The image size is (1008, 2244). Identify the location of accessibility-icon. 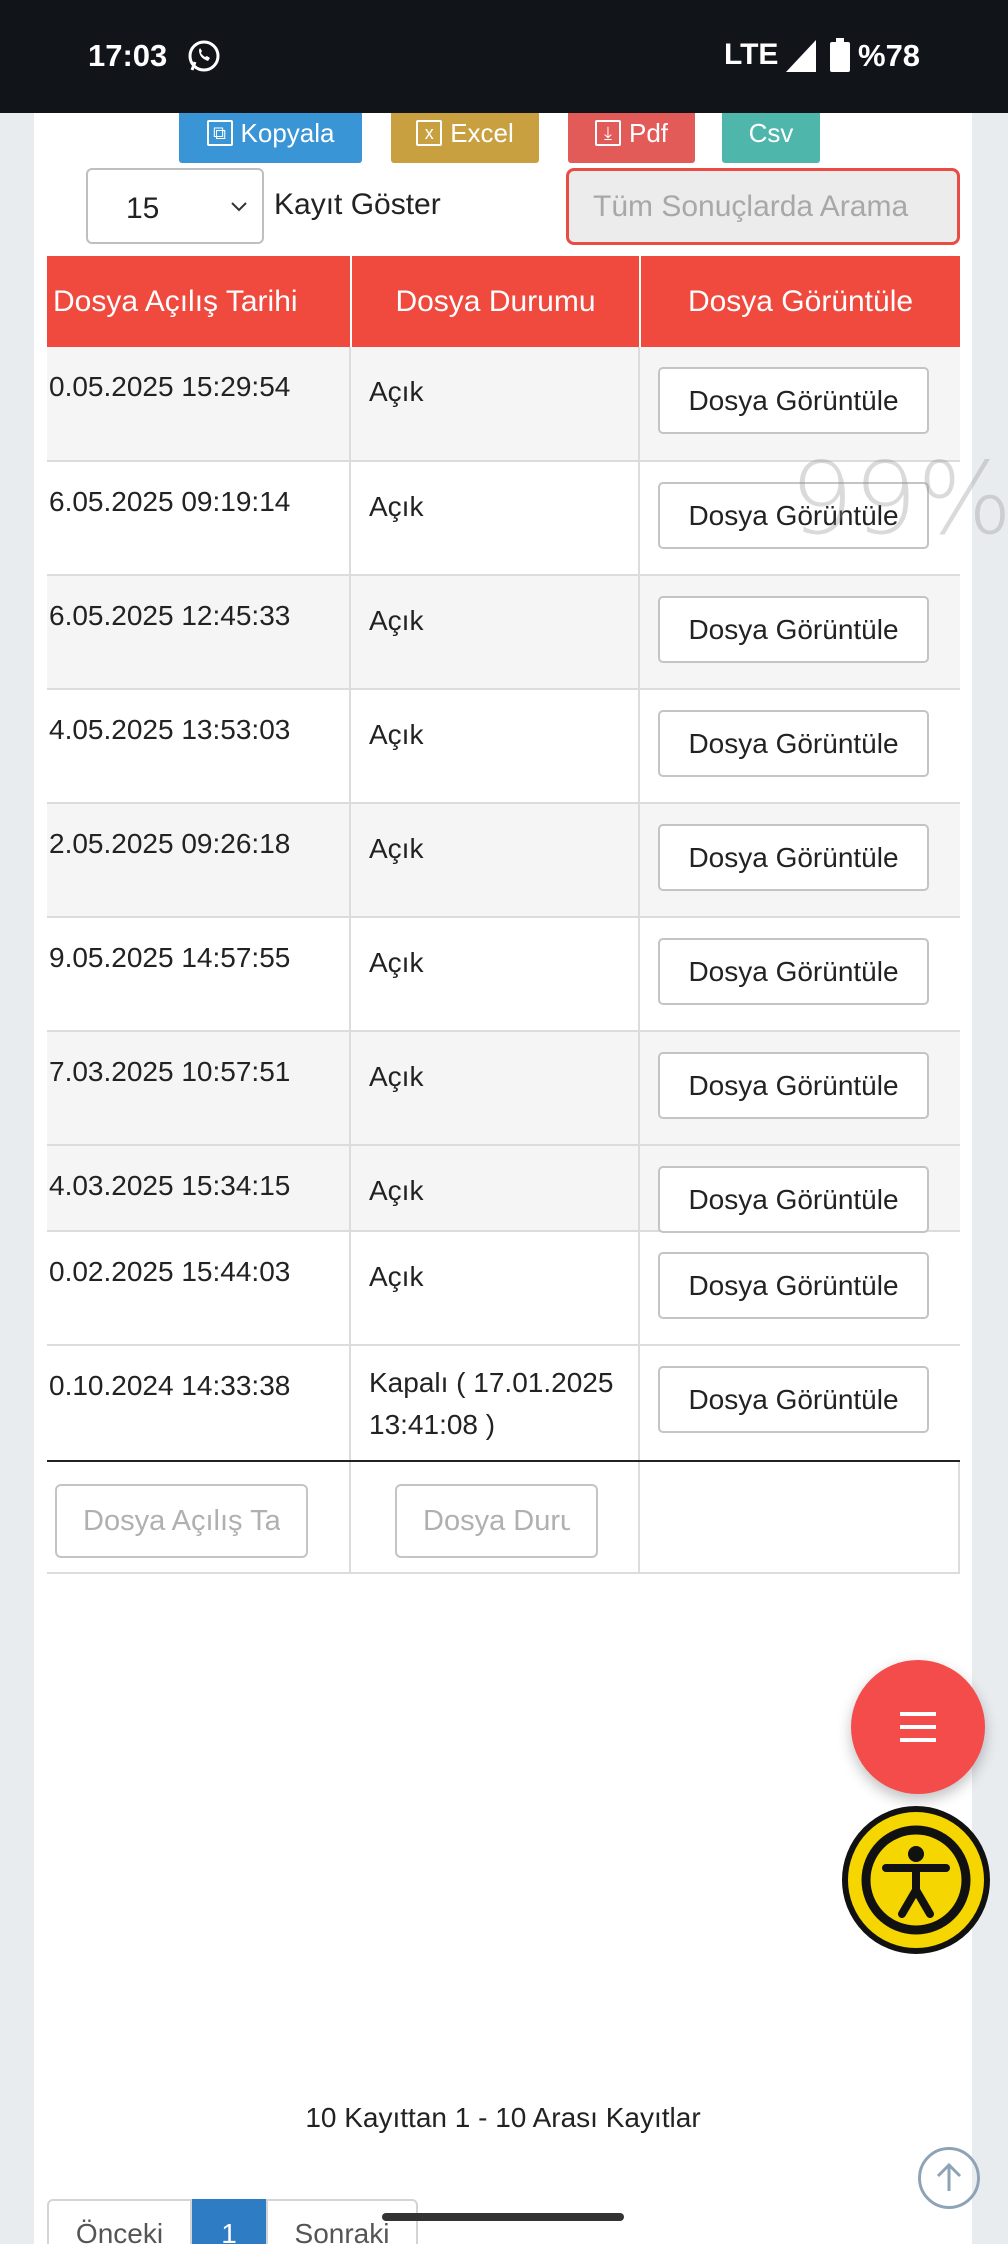
(916, 1880).